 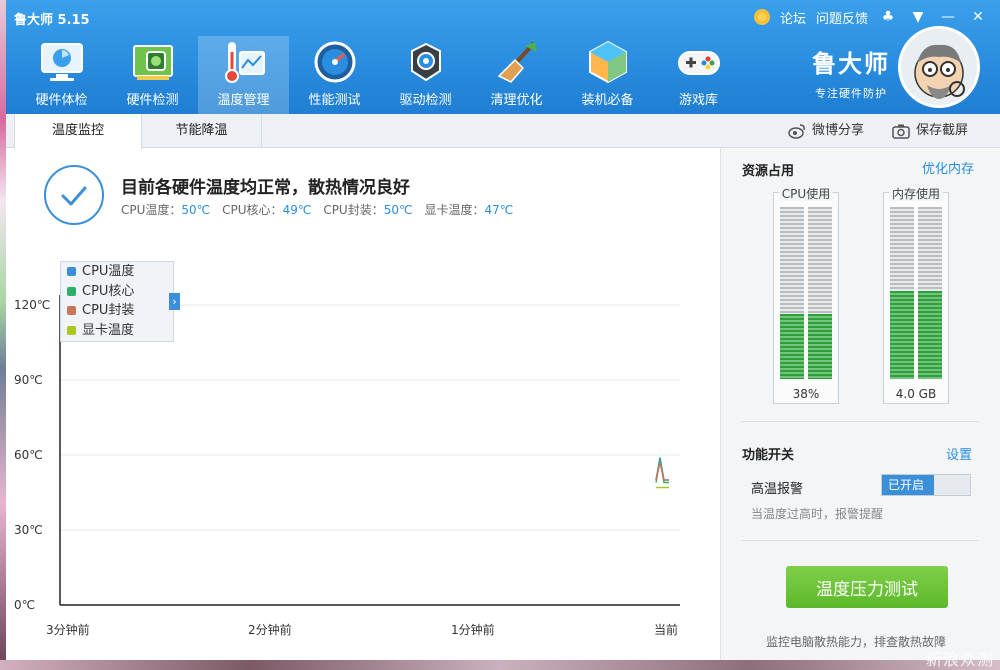 What do you see at coordinates (793, 17) in the screenshot?
I see `forum-link: 论坛` at bounding box center [793, 17].